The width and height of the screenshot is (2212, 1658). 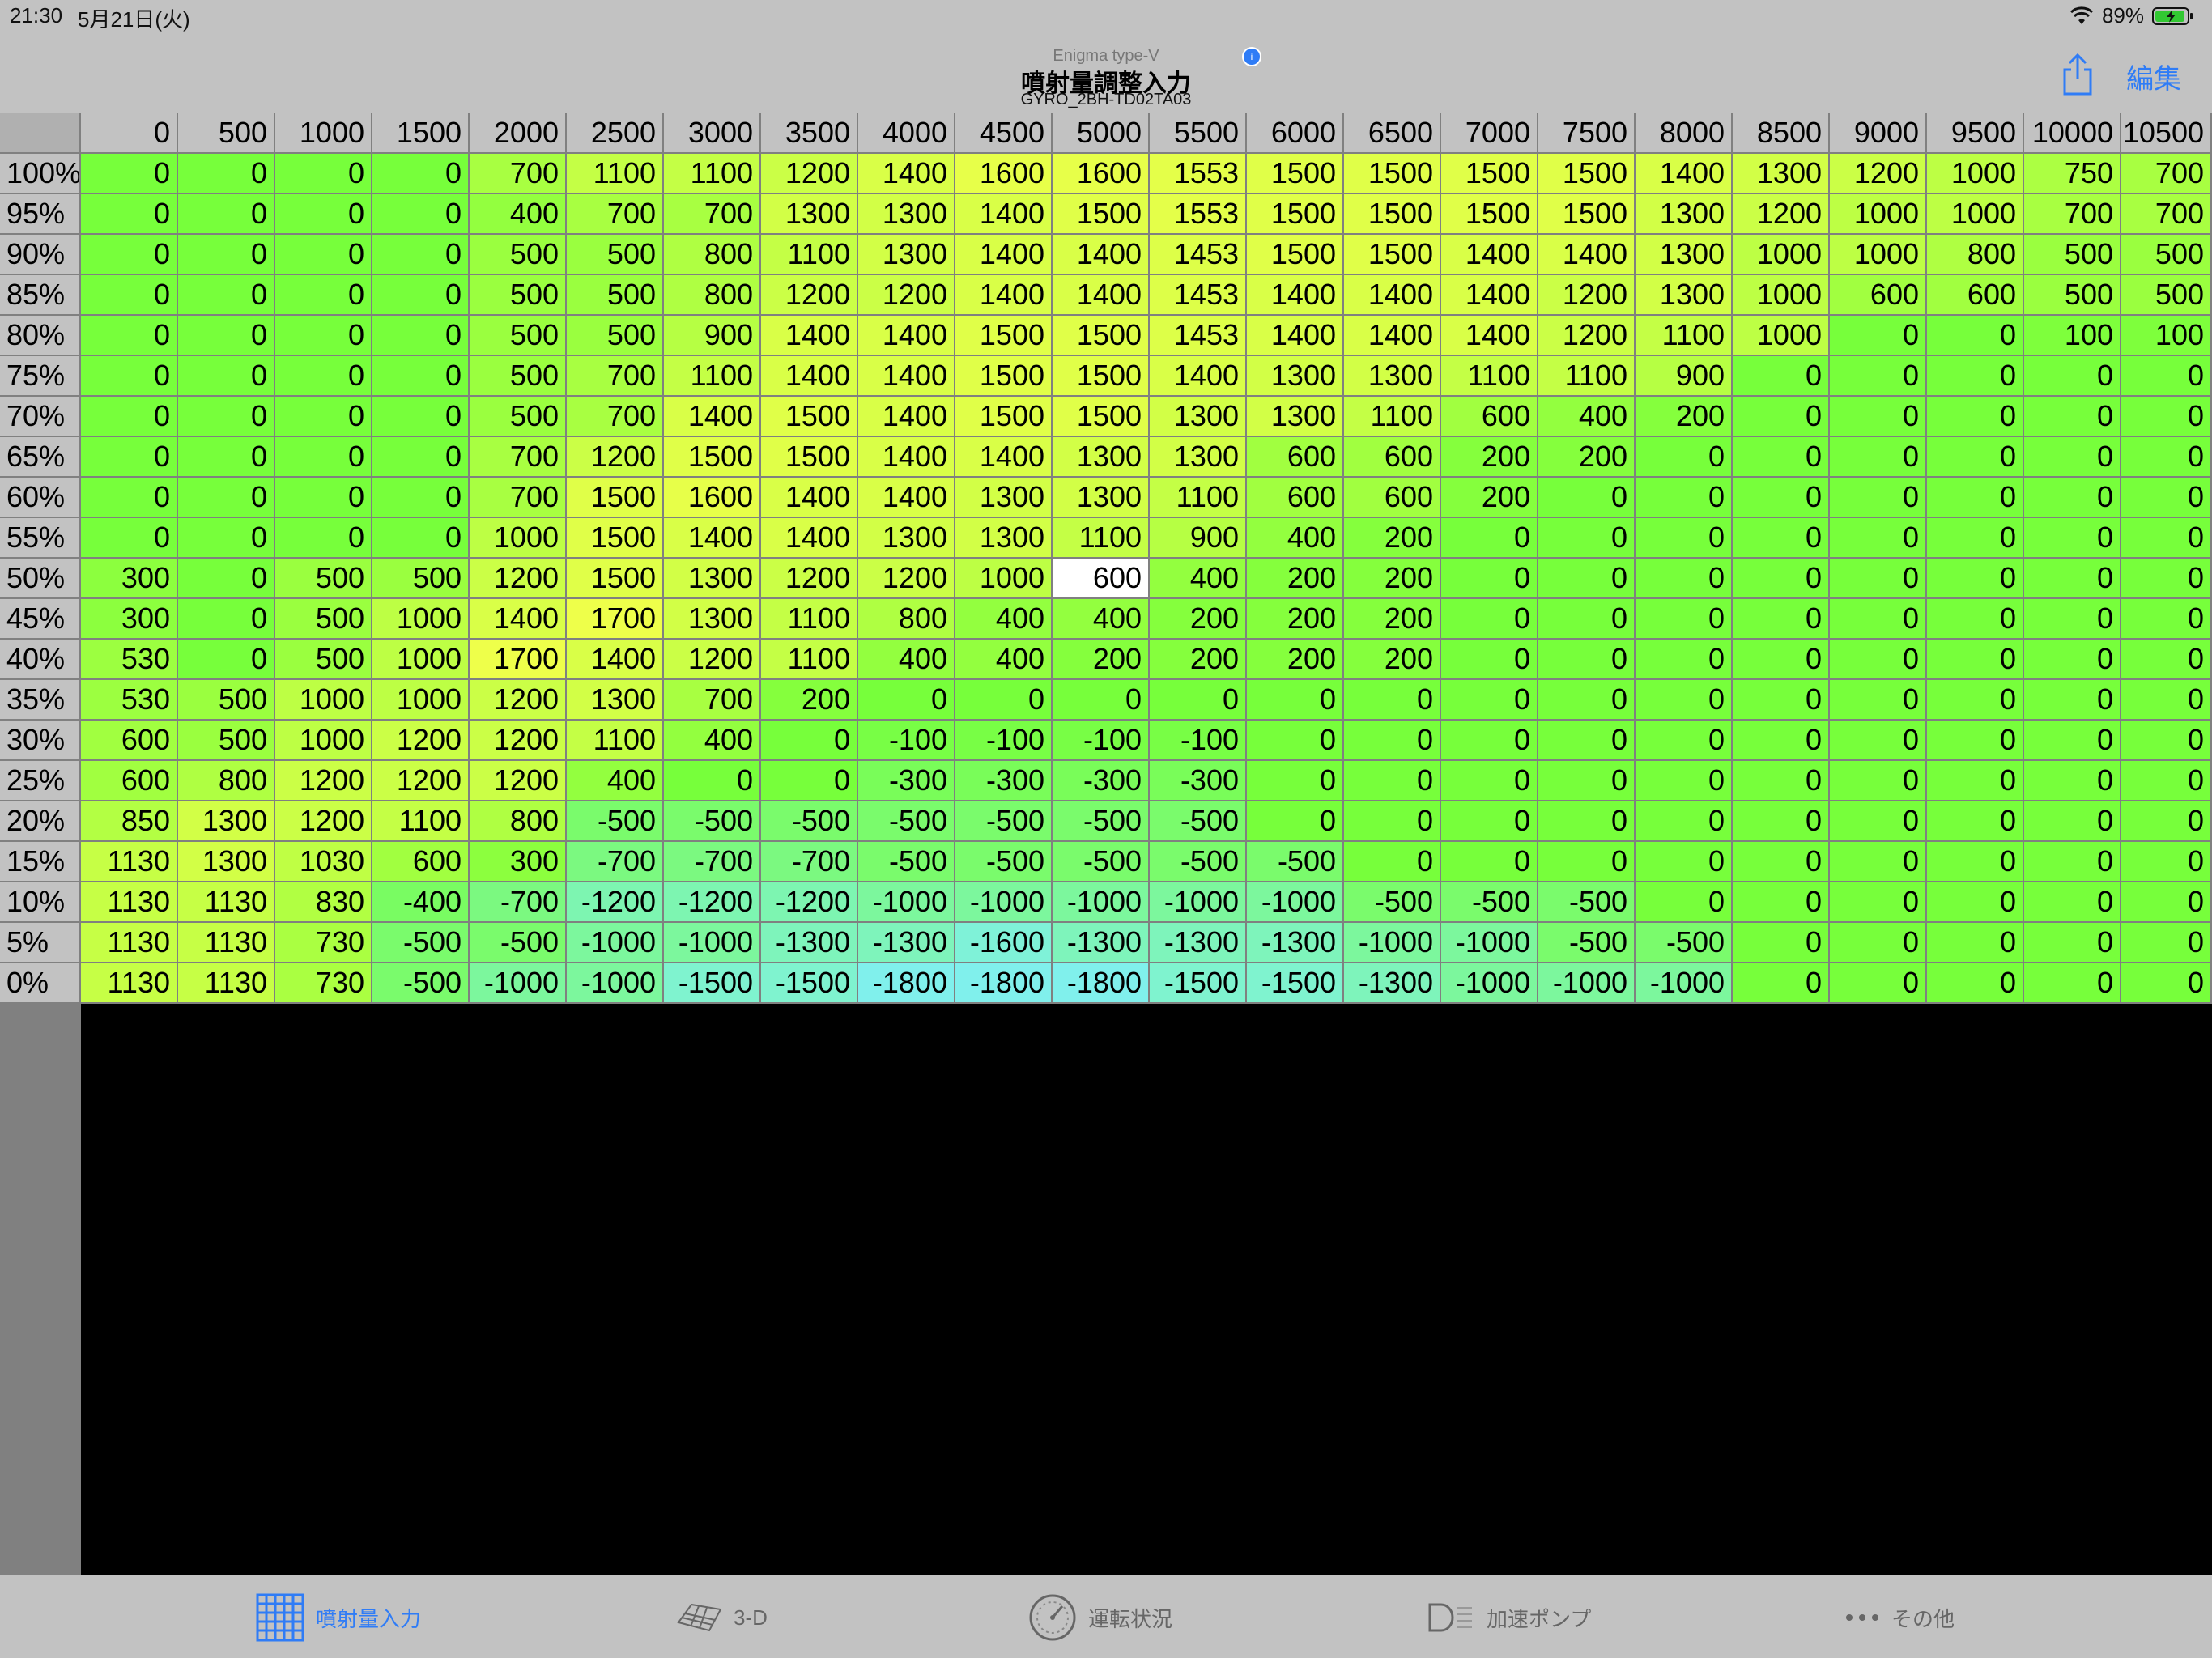 What do you see at coordinates (615, 255) in the screenshot?
I see `table-cell: 500` at bounding box center [615, 255].